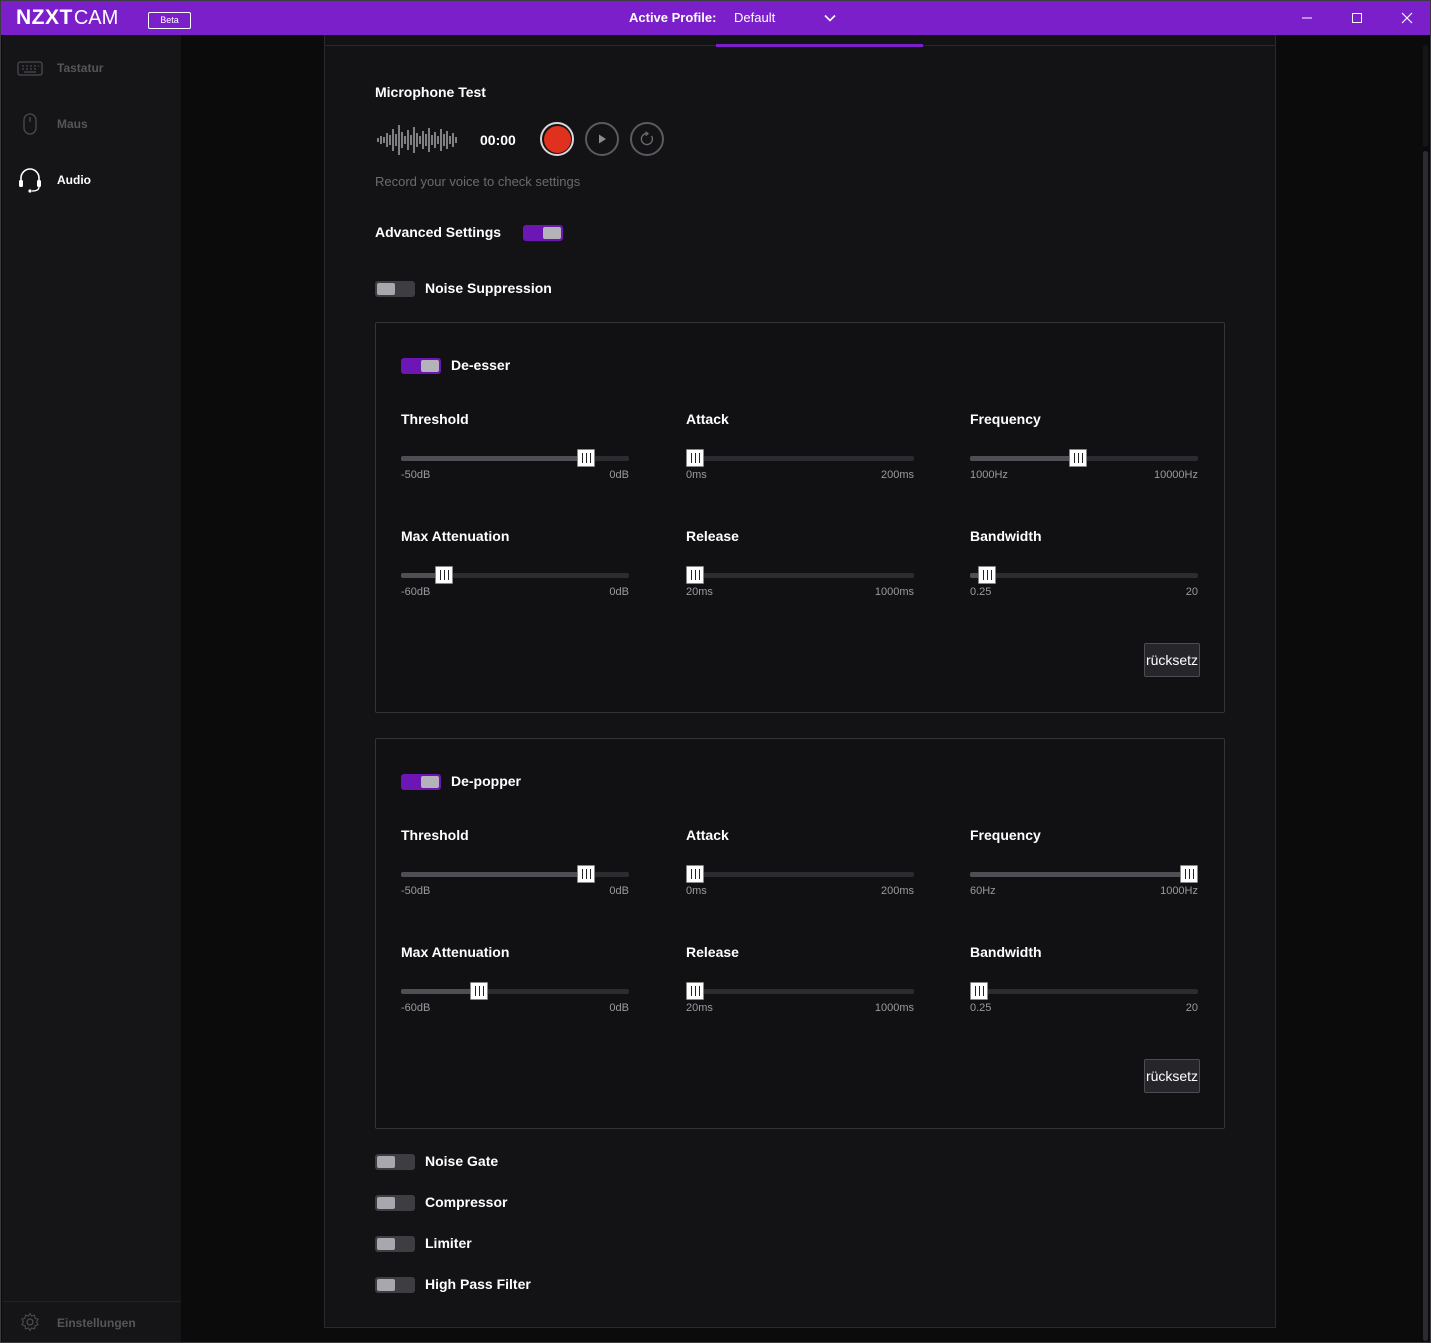 Image resolution: width=1431 pixels, height=1343 pixels. What do you see at coordinates (438, 232) in the screenshot?
I see `advanced-settings-label: Advanced Settings` at bounding box center [438, 232].